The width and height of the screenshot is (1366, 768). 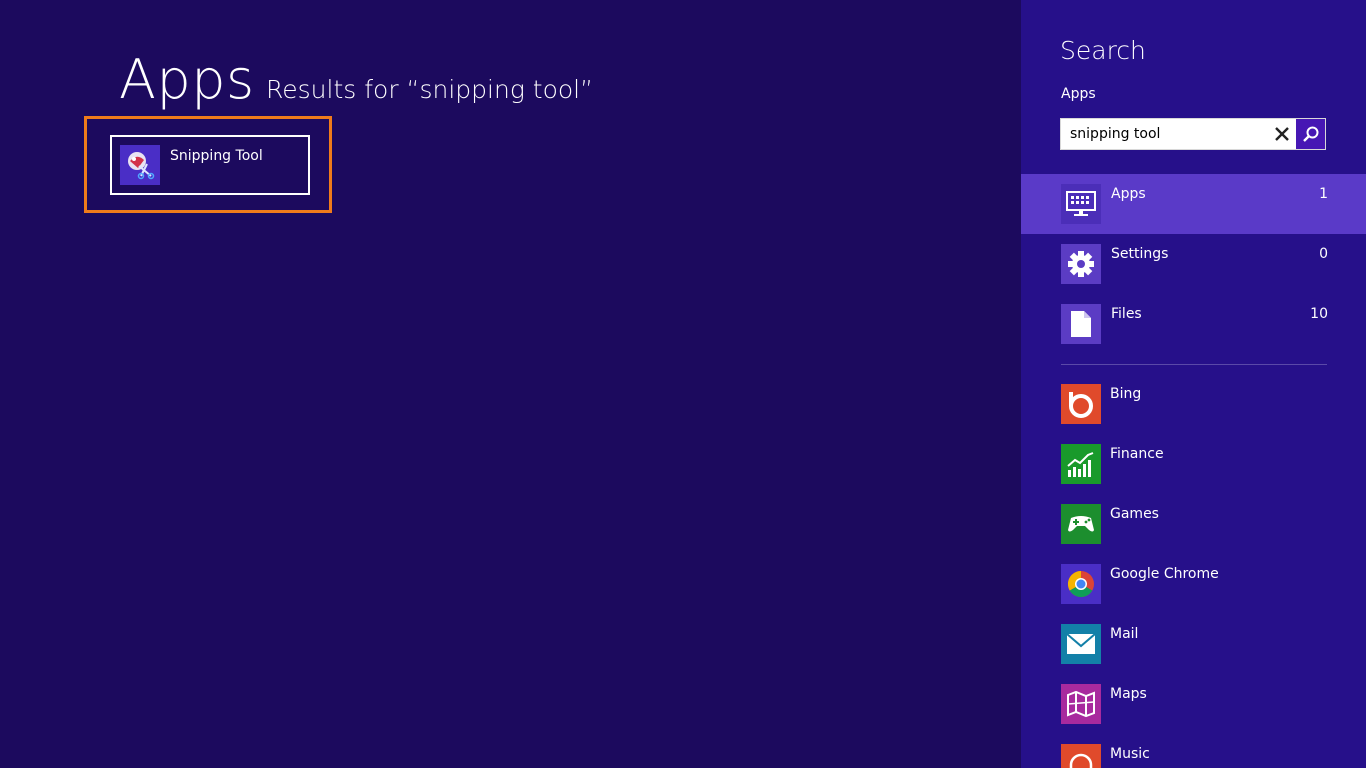 I want to click on app-row-mail: Mail, so click(x=1193, y=644).